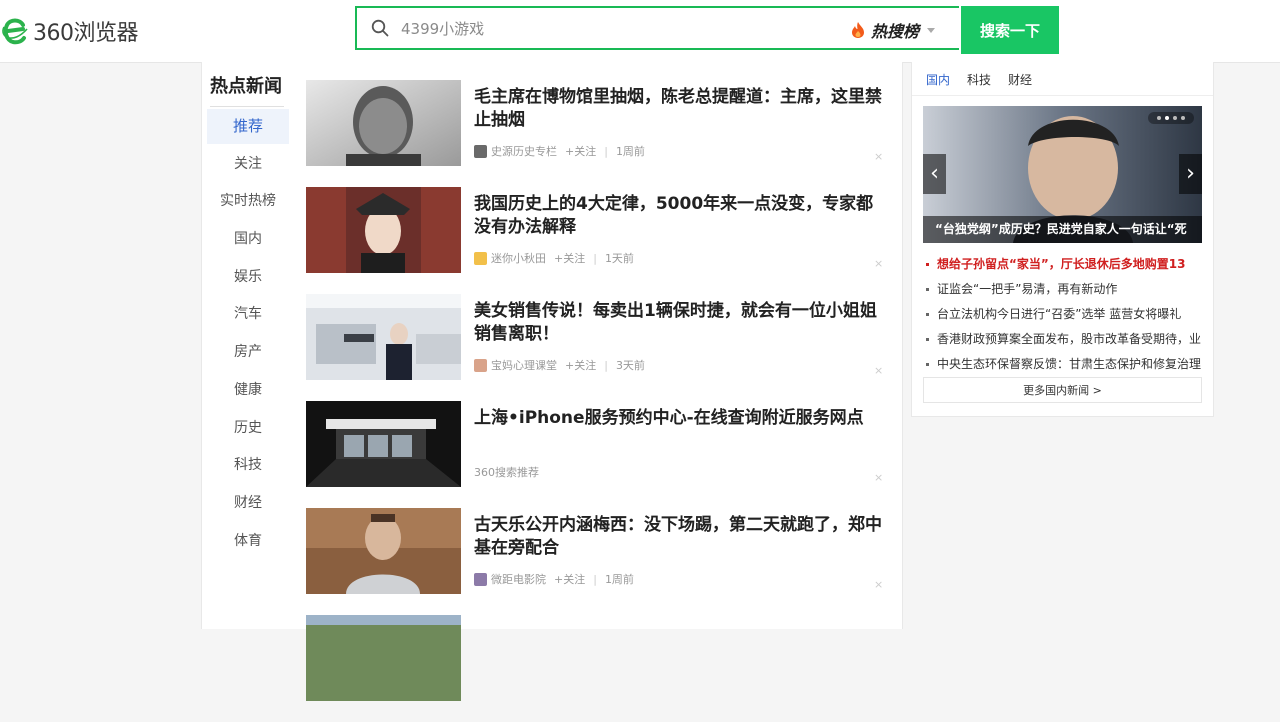 This screenshot has width=1280, height=722. Describe the element at coordinates (248, 201) in the screenshot. I see `category-item-realtime-hot: 实时热榜` at that location.